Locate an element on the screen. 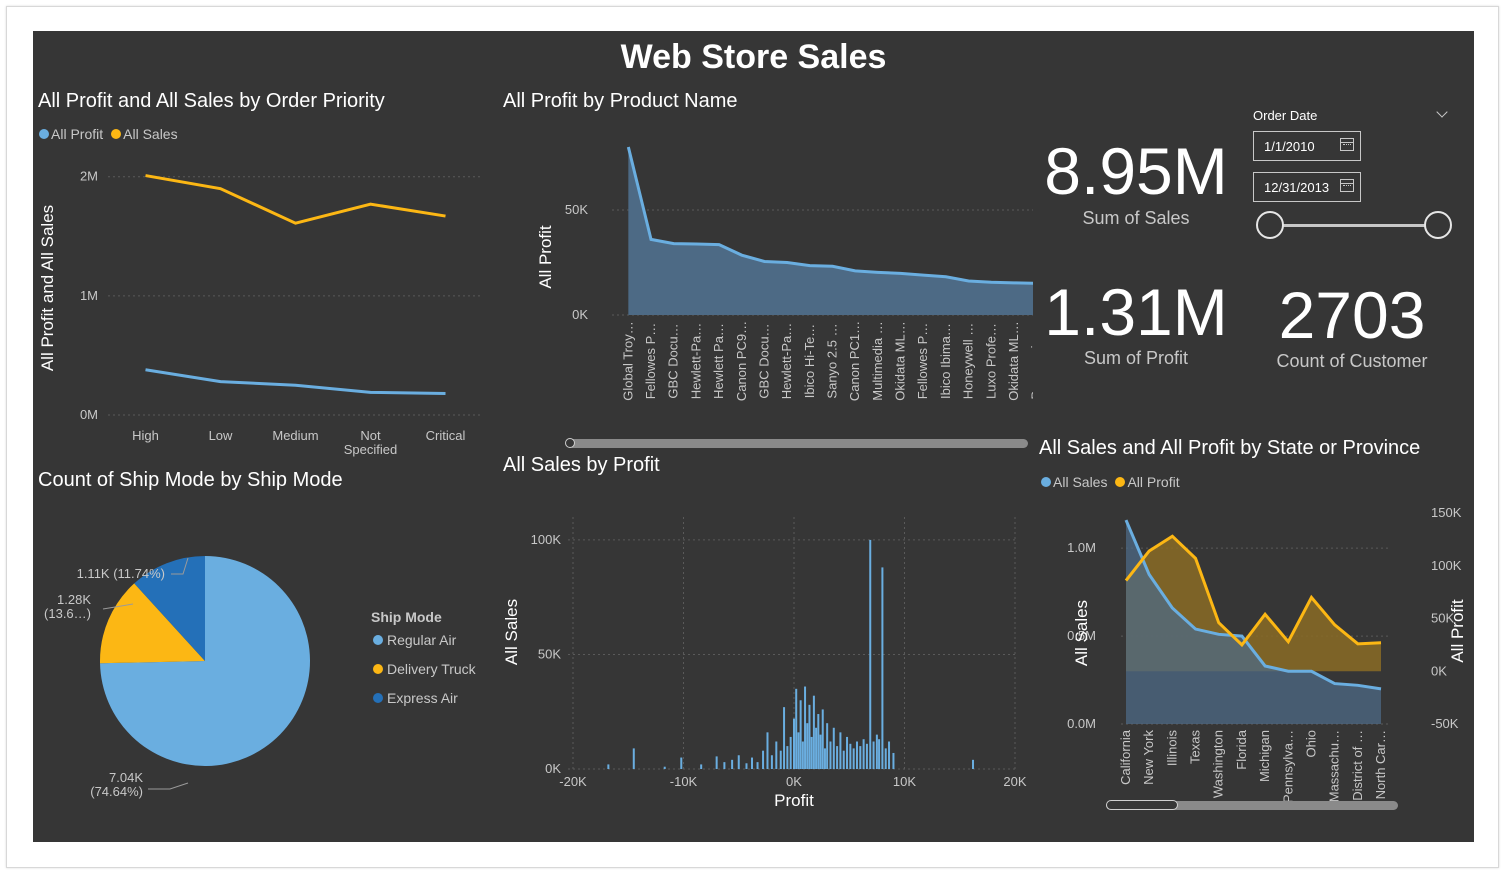 This screenshot has height=874, width=1505. x-tick-label: Not is located at coordinates (370, 435).